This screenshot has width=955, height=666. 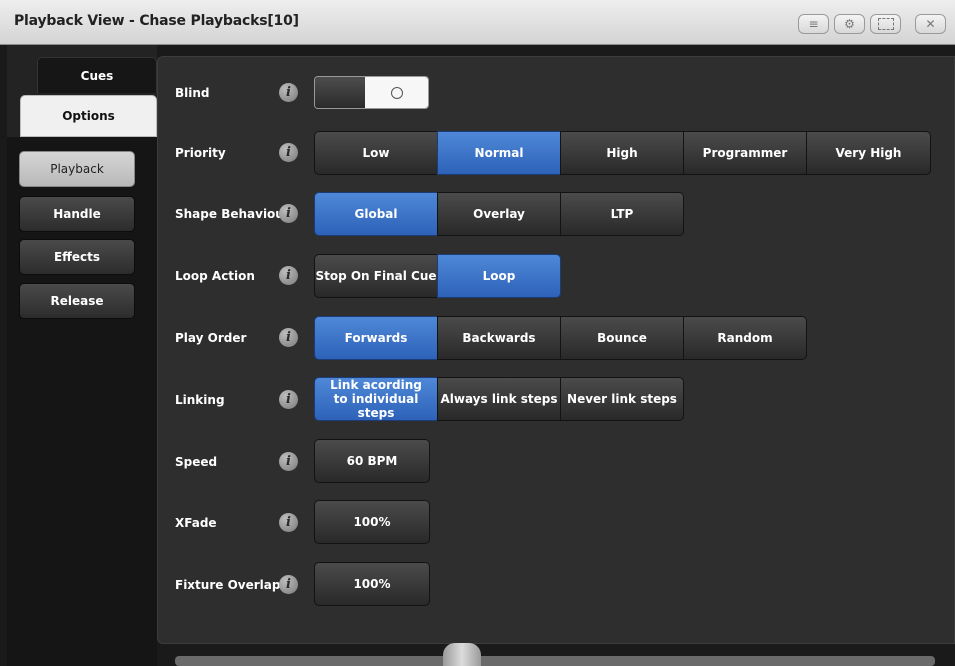 I want to click on toggle-on-side, so click(x=396, y=92).